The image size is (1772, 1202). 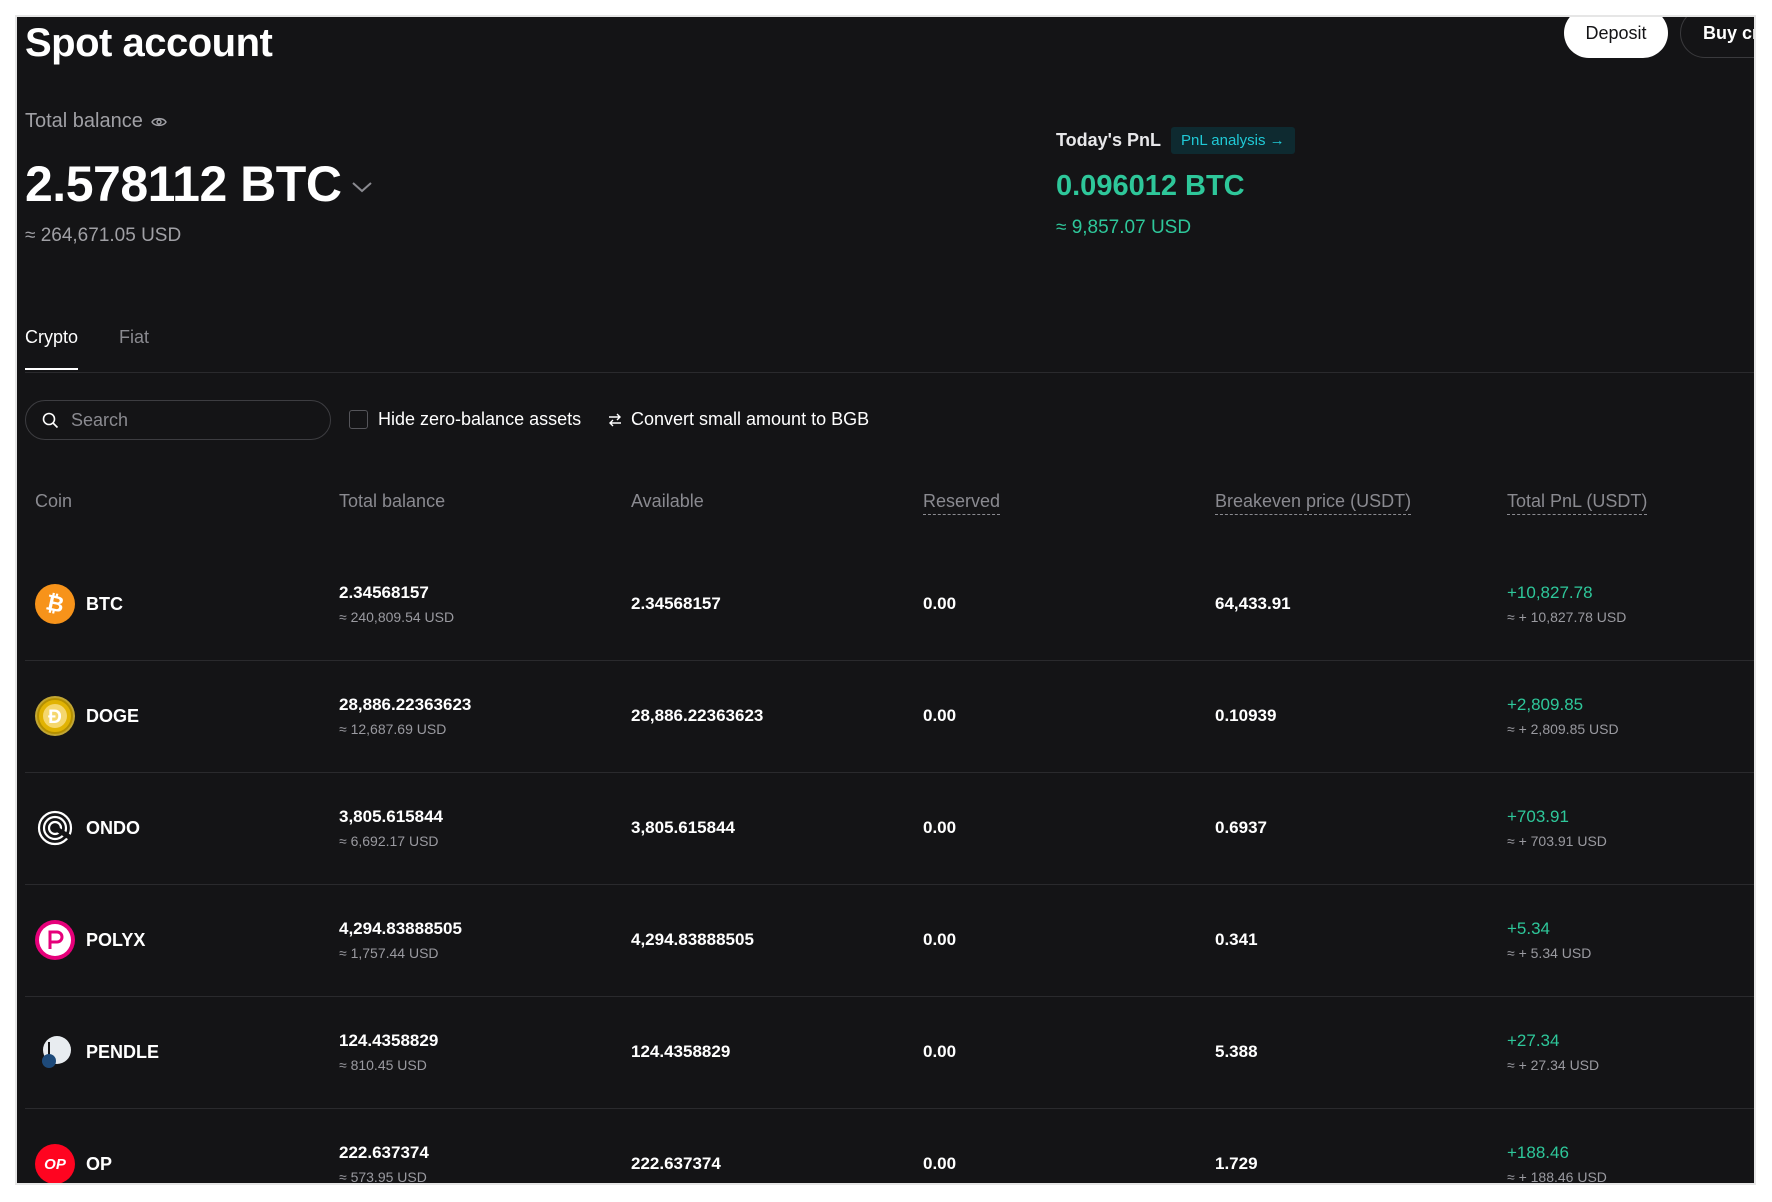 What do you see at coordinates (1253, 603) in the screenshot?
I see `breakeven-cell: 64,433.91` at bounding box center [1253, 603].